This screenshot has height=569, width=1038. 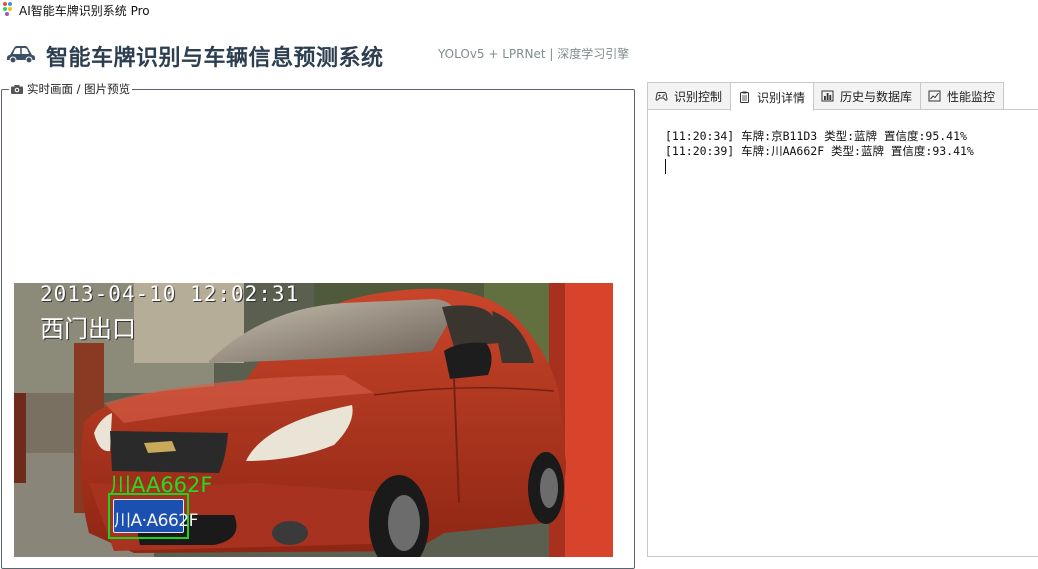 I want to click on page-subtitle: YOLOv5 + LPRNet | 深度学习引擎, so click(x=534, y=54).